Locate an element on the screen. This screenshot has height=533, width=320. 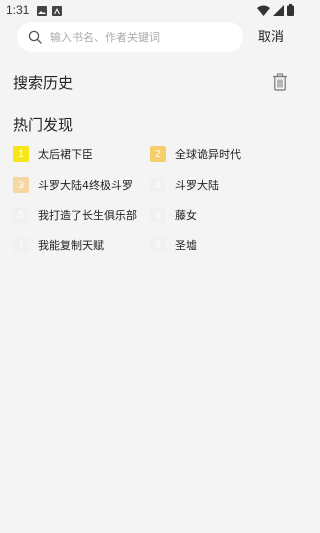
rank-badge: 6 is located at coordinates (158, 215).